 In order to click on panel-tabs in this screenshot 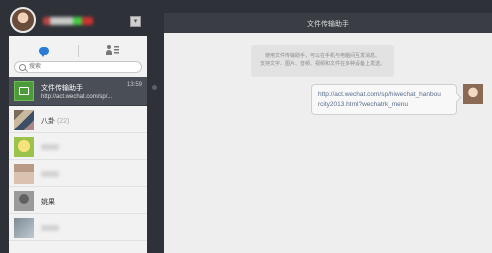, I will do `click(78, 51)`.